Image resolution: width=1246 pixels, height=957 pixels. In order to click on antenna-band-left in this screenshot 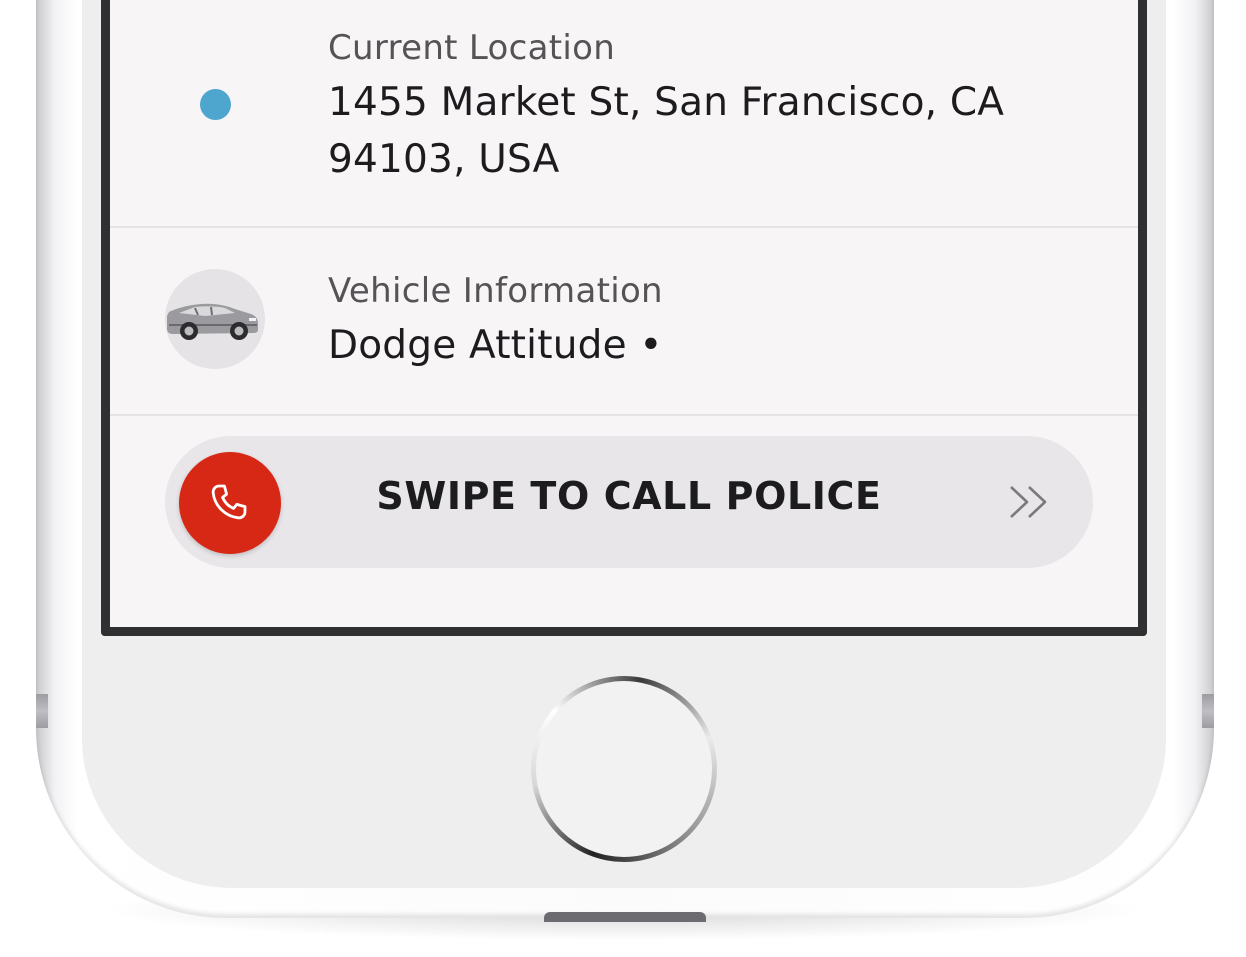, I will do `click(42, 711)`.